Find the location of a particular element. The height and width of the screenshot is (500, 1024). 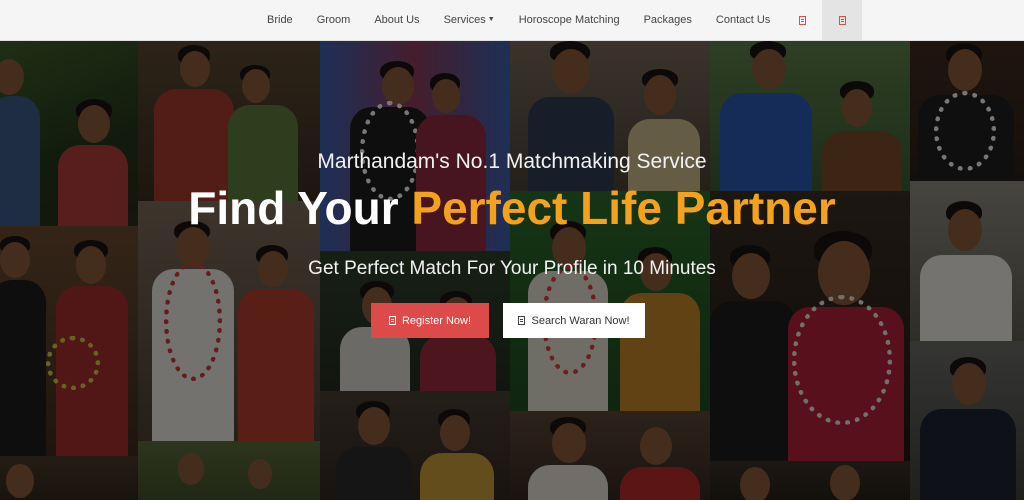

nav-item-horoscope-matching: Horoscope Matching is located at coordinates (569, 20).